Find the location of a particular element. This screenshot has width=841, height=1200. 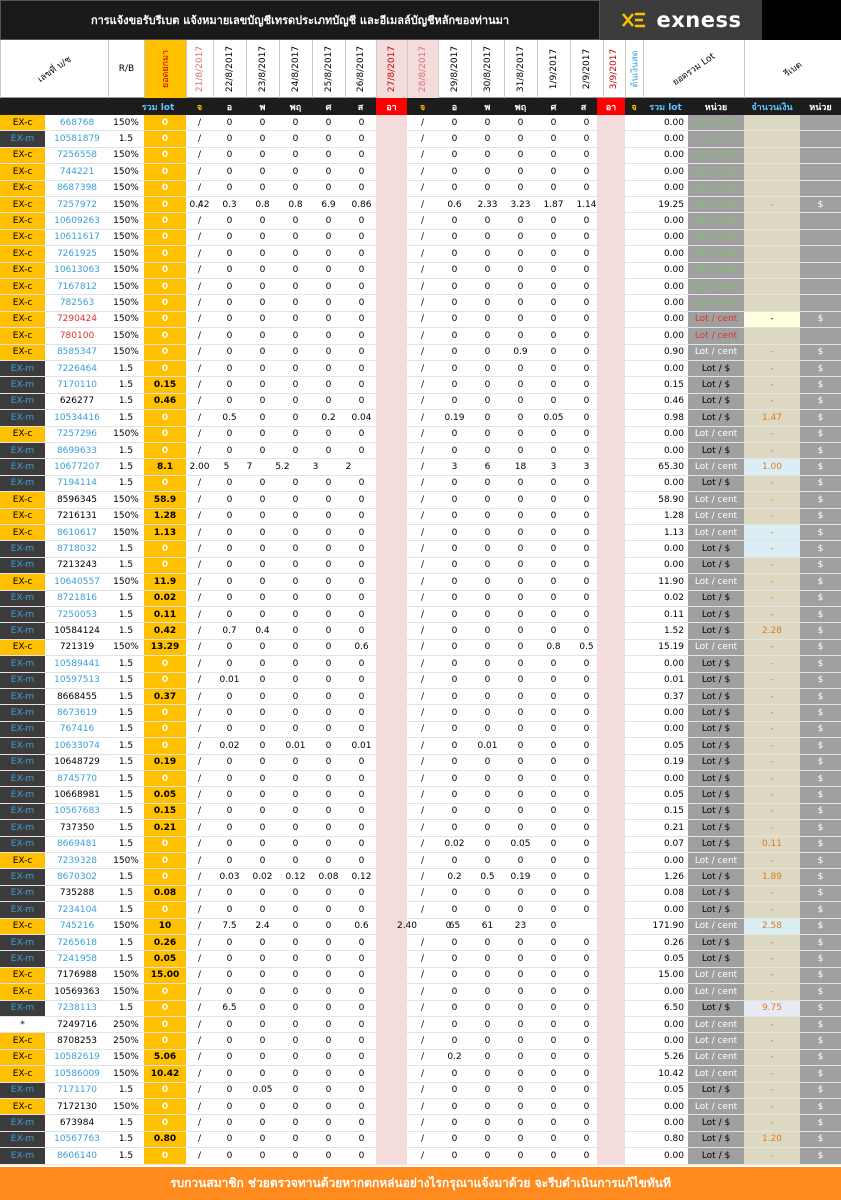

day-w2-3: 0.9 is located at coordinates (520, 352).